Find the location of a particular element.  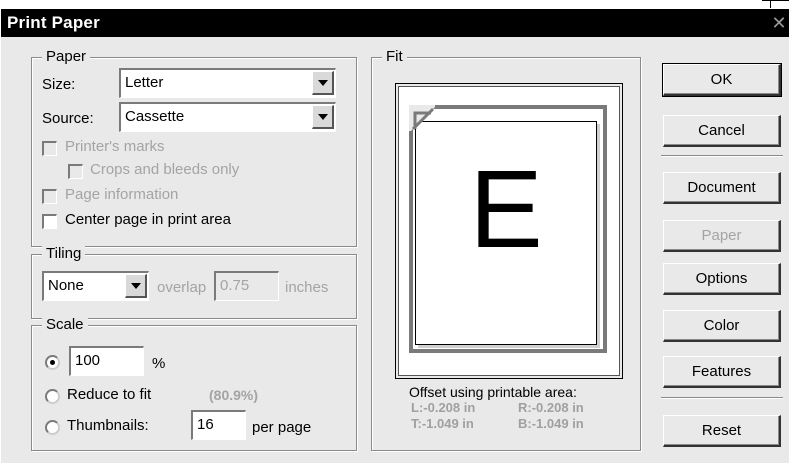

reduce-to-fit-label: Reduce to fit is located at coordinates (109, 394).